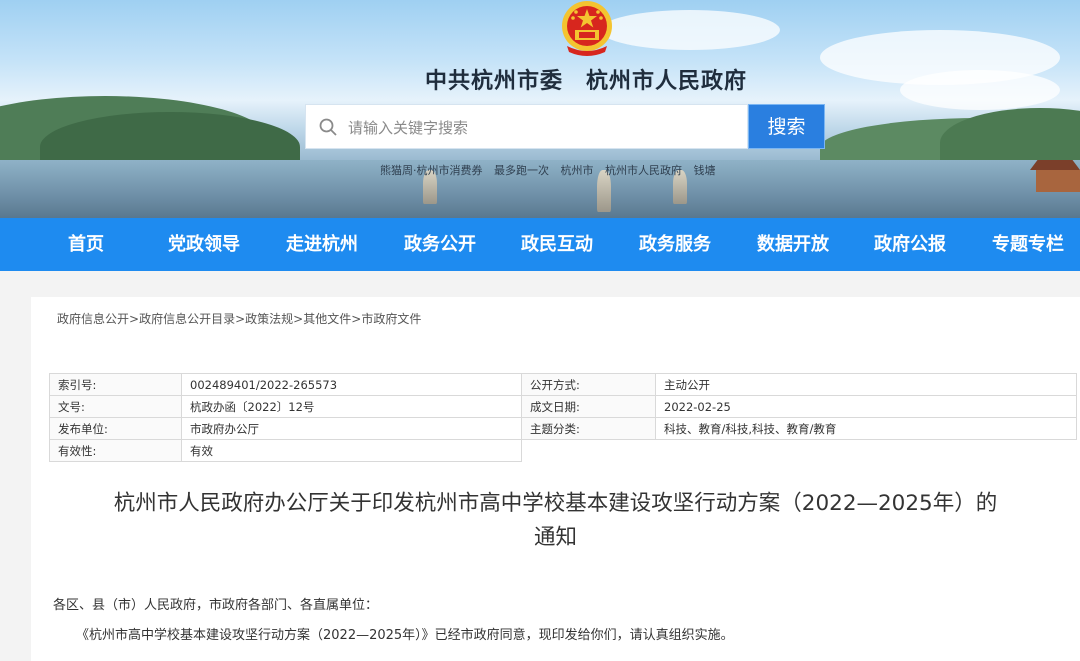 The image size is (1080, 661). What do you see at coordinates (351, 428) in the screenshot?
I see `info-value: 市政府办公厅` at bounding box center [351, 428].